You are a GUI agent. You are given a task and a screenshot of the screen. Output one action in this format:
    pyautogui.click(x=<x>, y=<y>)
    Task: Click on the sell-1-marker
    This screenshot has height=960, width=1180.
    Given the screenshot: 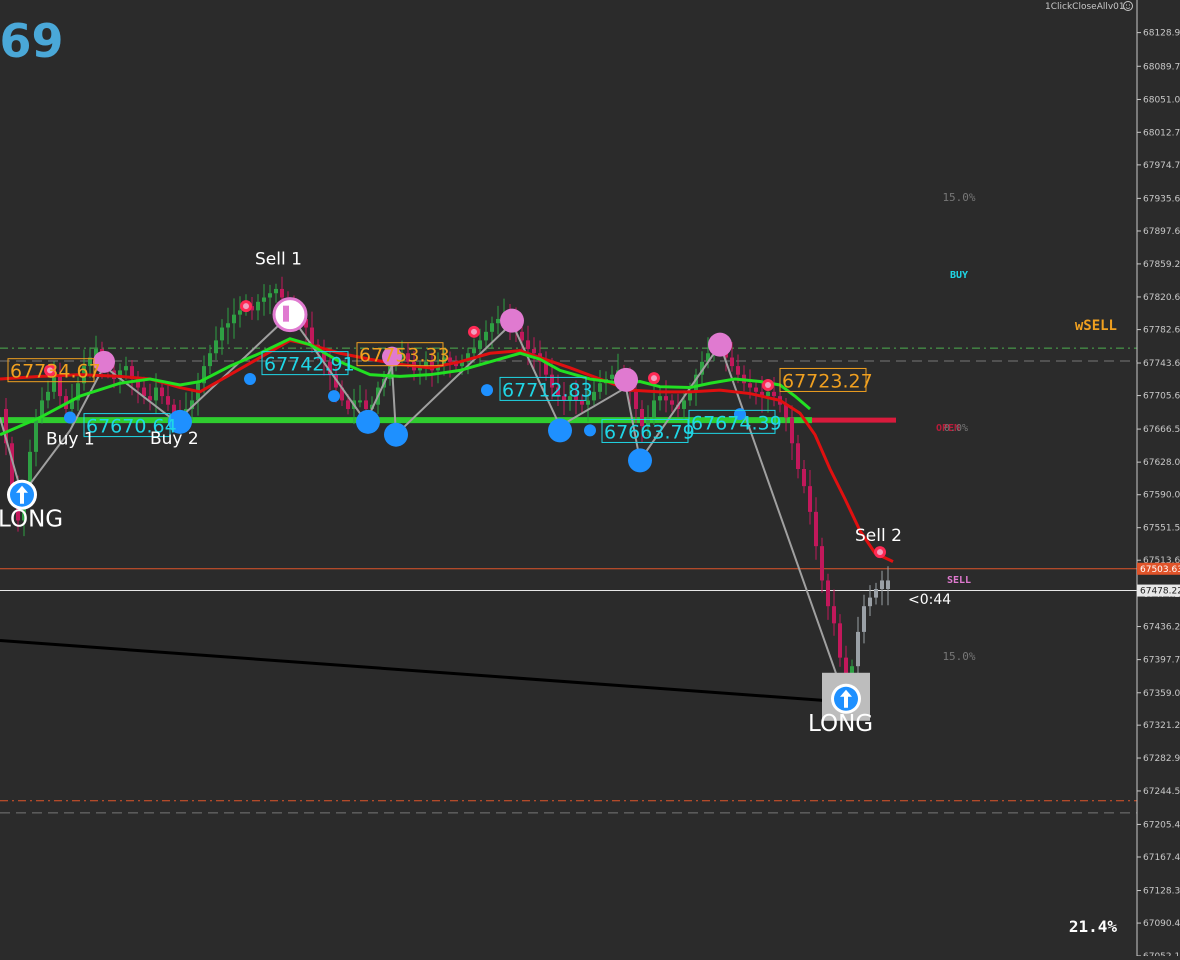 What is the action you would take?
    pyautogui.click(x=290, y=315)
    